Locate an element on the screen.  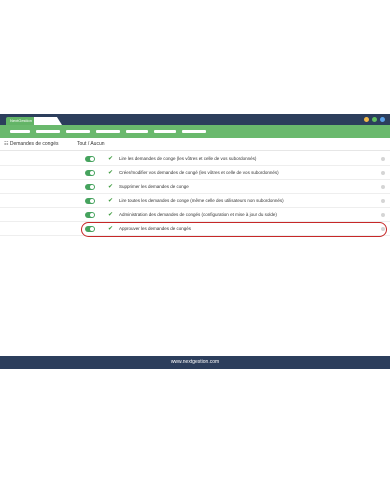
section-header: ☷ Demandes de congés is located at coordinates (31, 144).